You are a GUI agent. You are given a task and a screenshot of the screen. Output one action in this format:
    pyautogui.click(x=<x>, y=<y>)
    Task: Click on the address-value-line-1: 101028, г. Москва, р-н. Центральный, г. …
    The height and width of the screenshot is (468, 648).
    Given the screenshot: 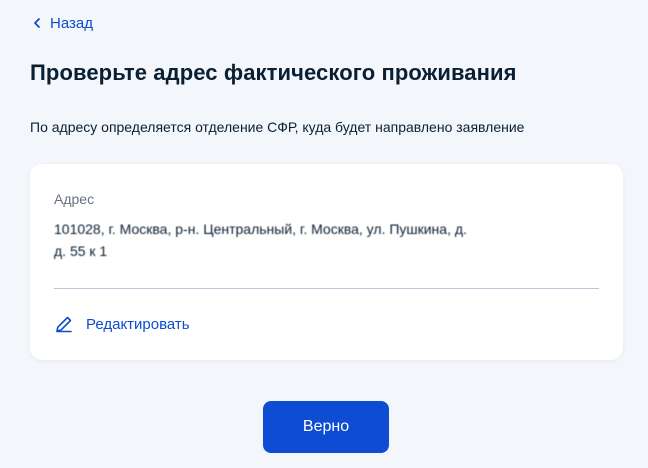 What is the action you would take?
    pyautogui.click(x=260, y=229)
    